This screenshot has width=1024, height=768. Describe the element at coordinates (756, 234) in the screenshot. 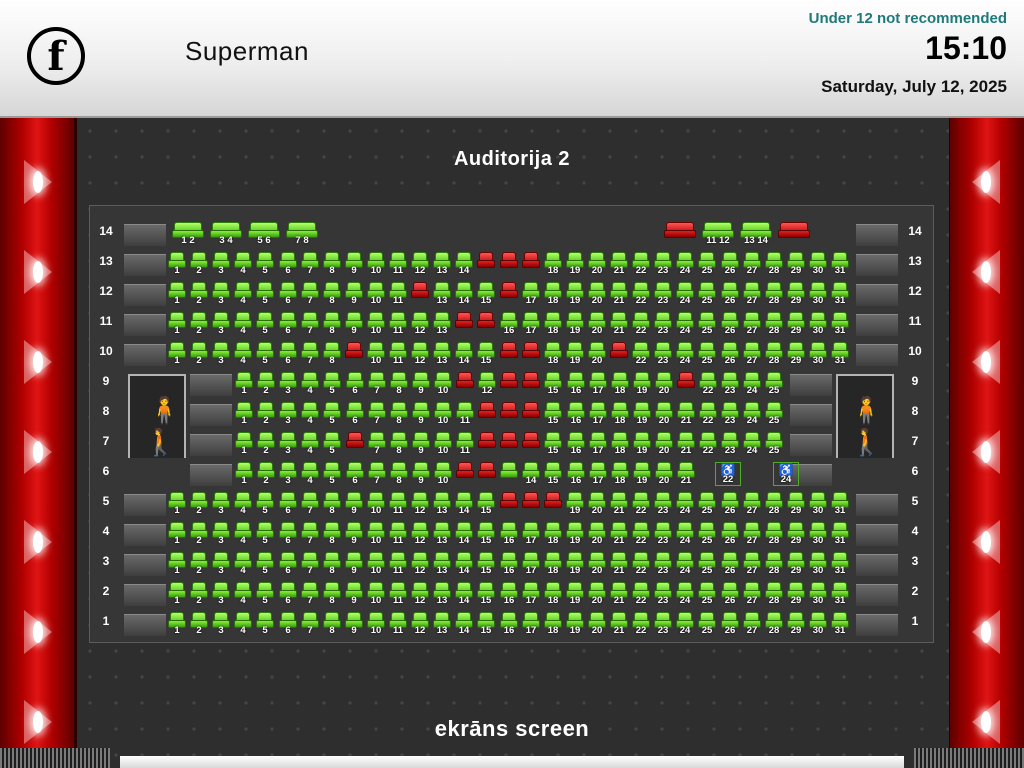

I see `seat: 13 14` at that location.